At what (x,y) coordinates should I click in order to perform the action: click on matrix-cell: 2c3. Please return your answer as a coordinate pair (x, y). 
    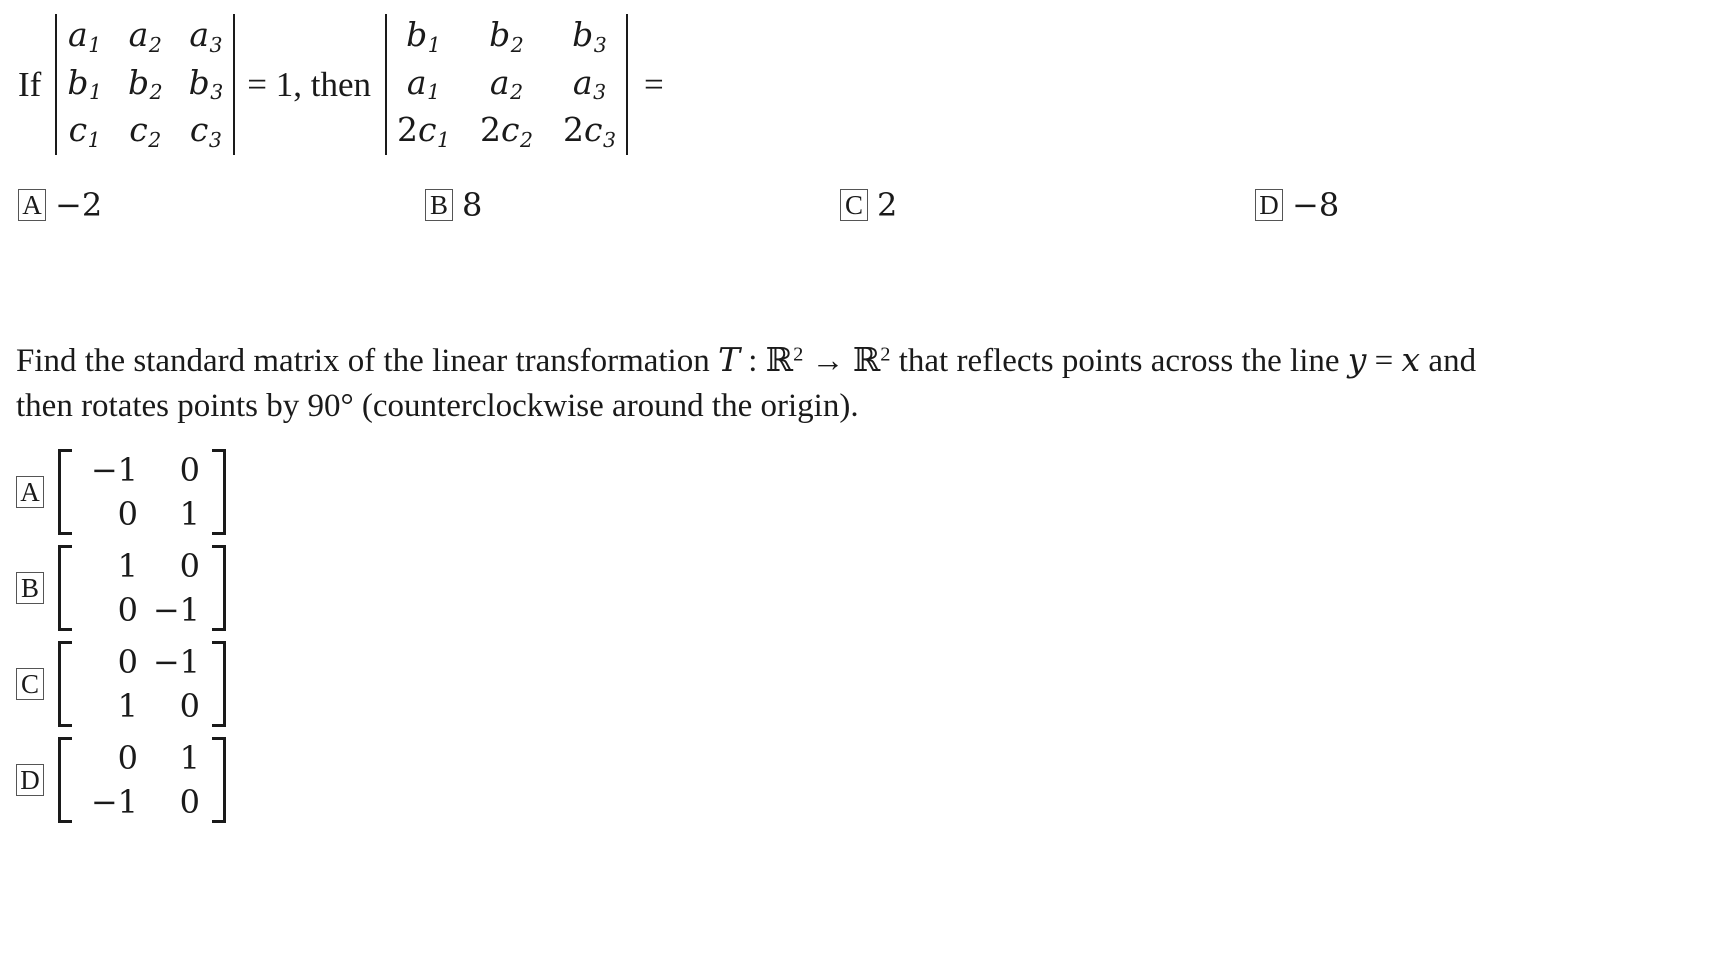
    Looking at the image, I should click on (589, 131).